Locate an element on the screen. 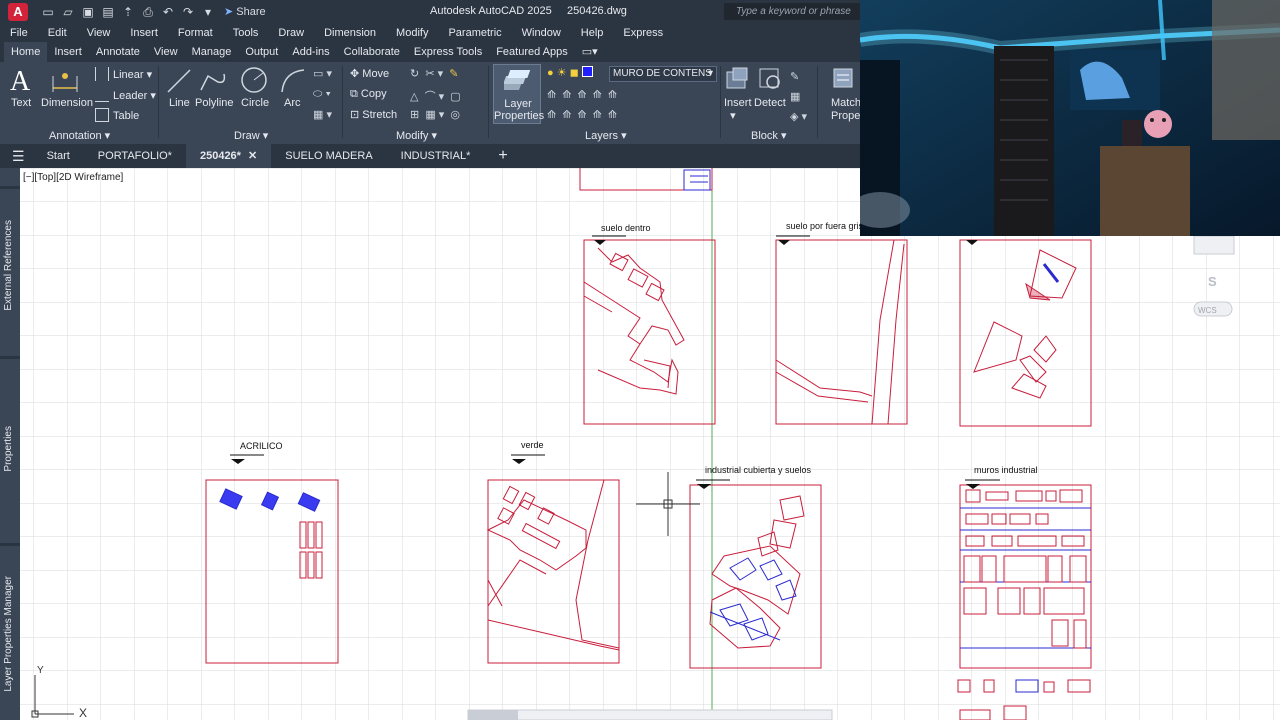 Image resolution: width=1280 pixels, height=720 pixels. tab-add-ins: Add-ins is located at coordinates (310, 52).